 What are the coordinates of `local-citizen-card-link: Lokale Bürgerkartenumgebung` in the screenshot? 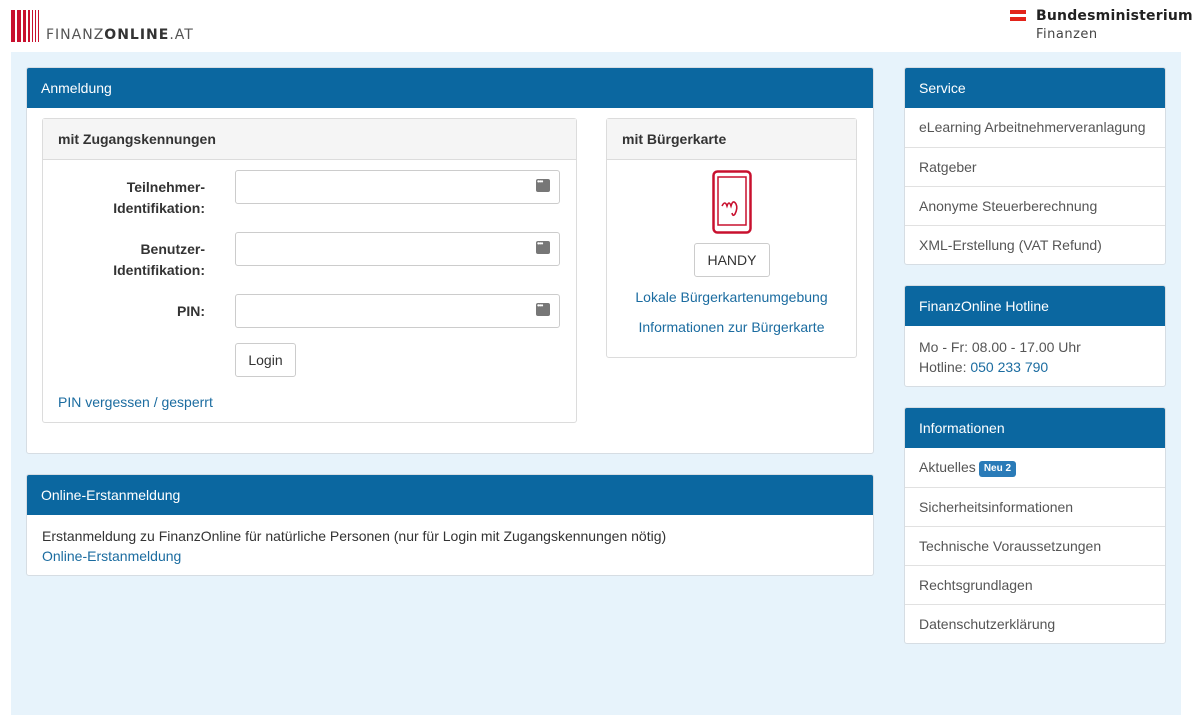 It's located at (731, 297).